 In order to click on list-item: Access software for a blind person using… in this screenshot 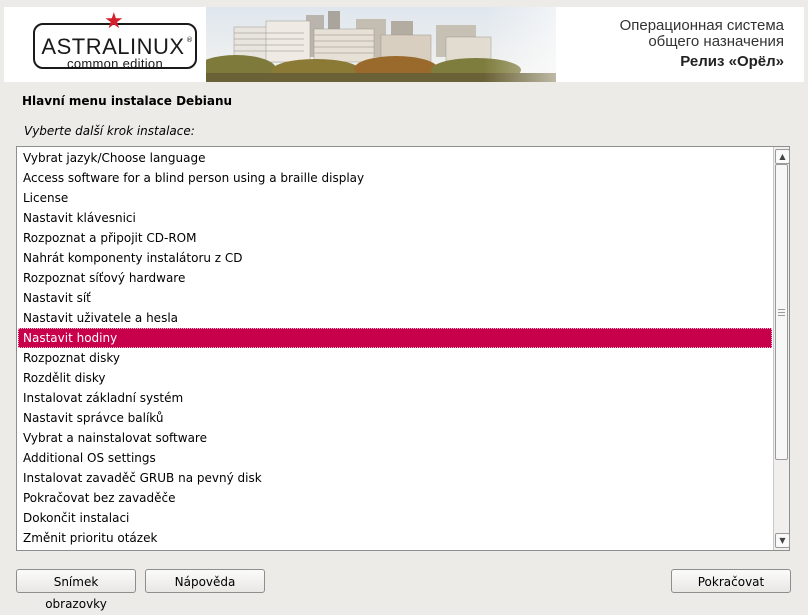, I will do `click(395, 178)`.